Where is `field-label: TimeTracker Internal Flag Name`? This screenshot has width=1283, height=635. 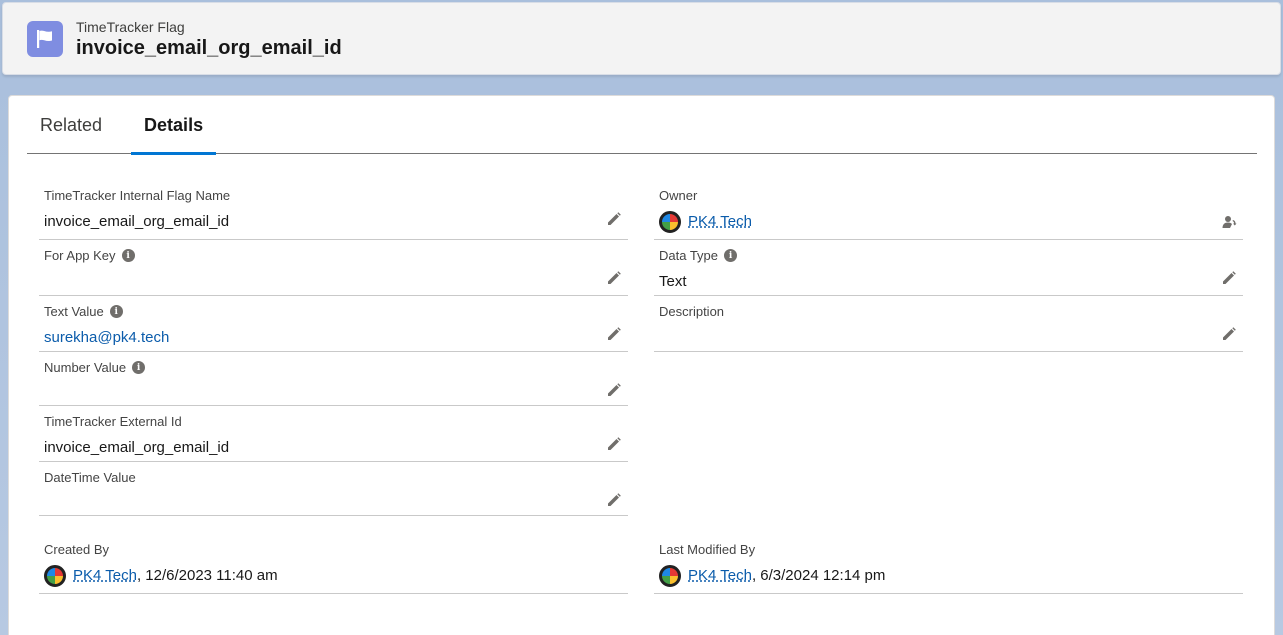 field-label: TimeTracker Internal Flag Name is located at coordinates (137, 195).